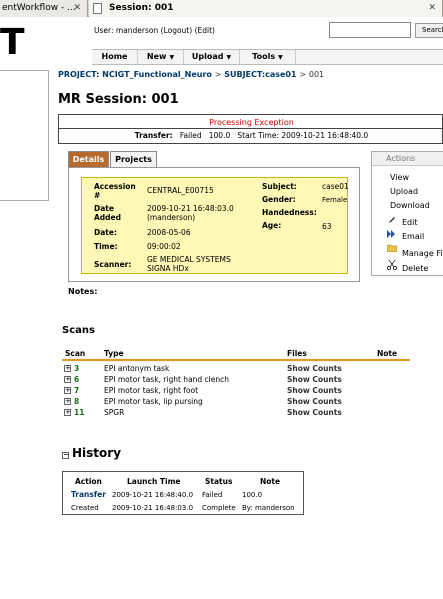 The image size is (443, 599). Describe the element at coordinates (190, 208) in the screenshot. I see `date-added-value: 2009-10-21 16:48:03.0` at that location.